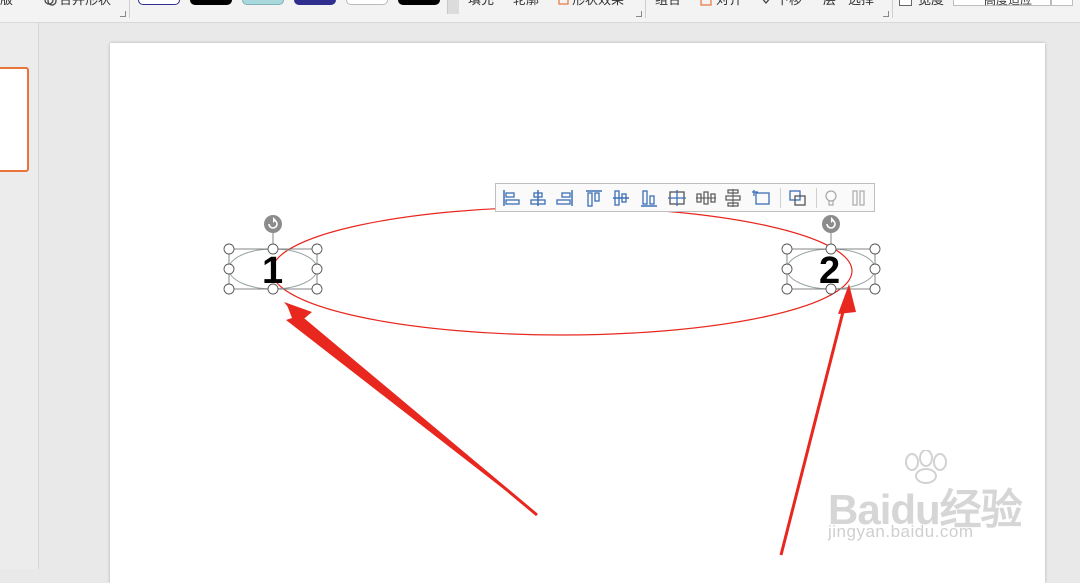 This screenshot has height=583, width=1080. Describe the element at coordinates (831, 224) in the screenshot. I see `shape-2-rotate-handle` at that location.